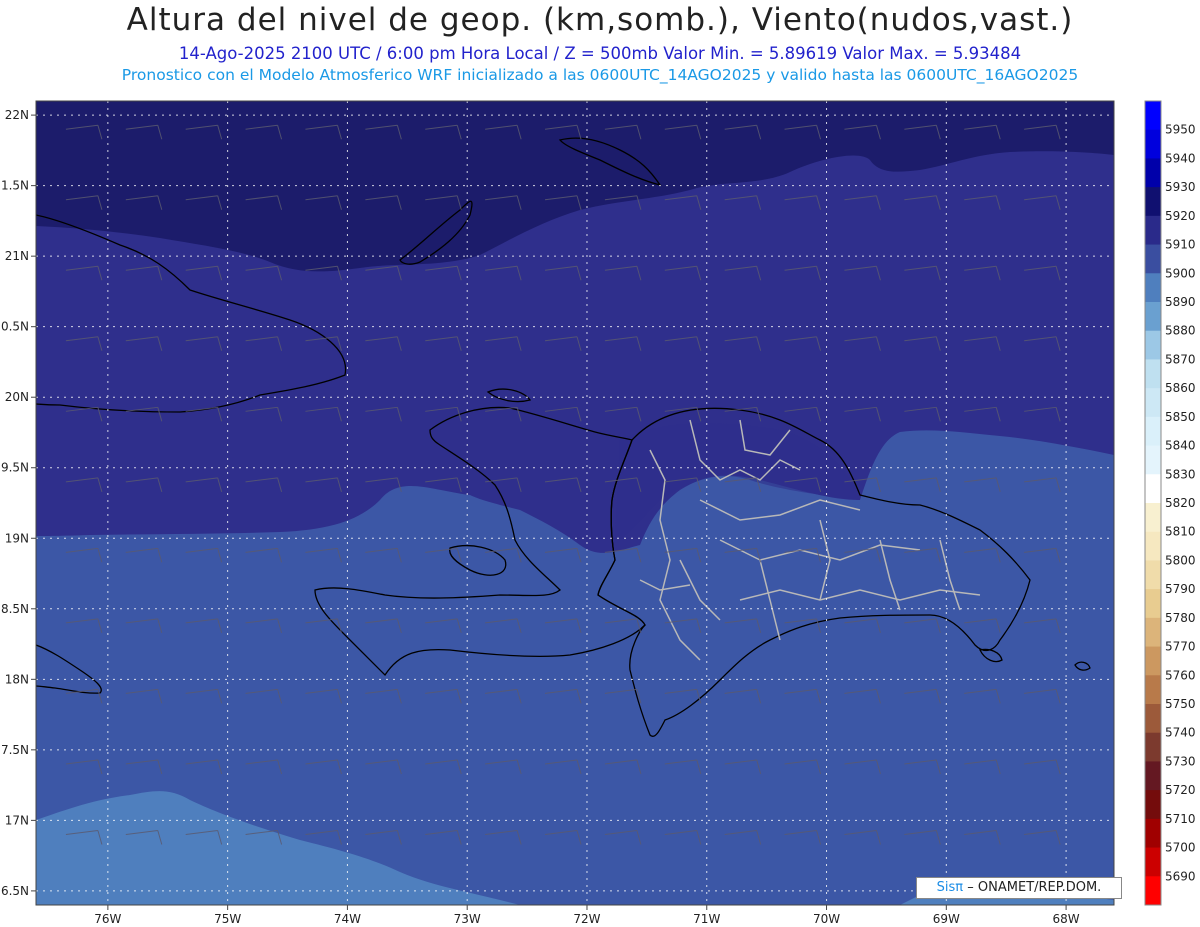  Describe the element at coordinates (826, 919) in the screenshot. I see `lon-tick-label: 70W` at that location.